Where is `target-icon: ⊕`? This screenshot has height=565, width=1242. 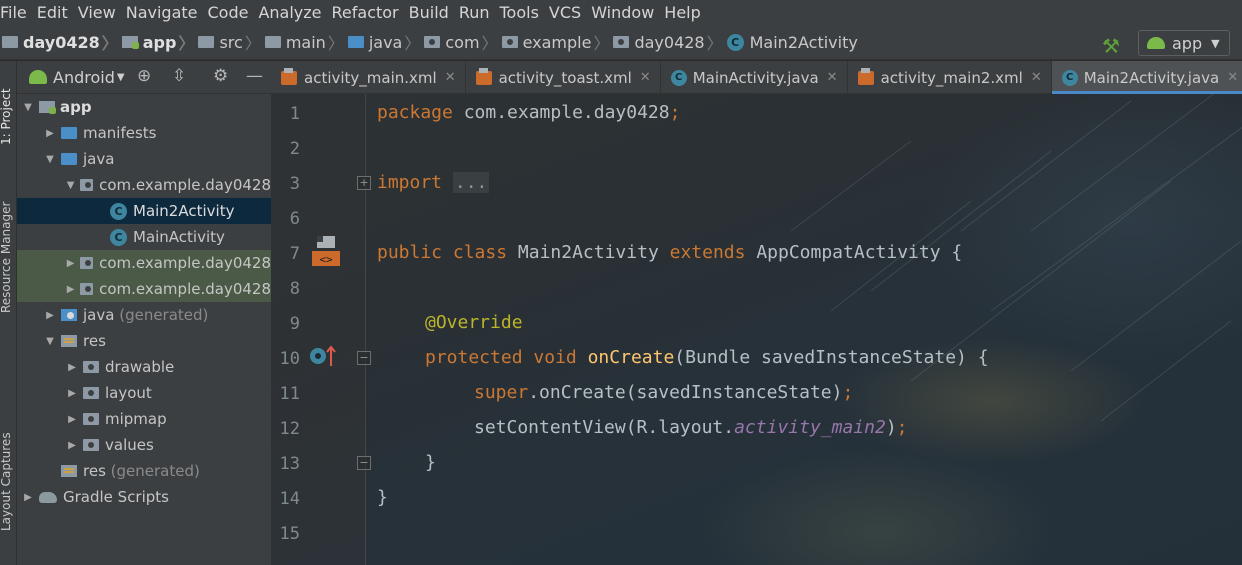 target-icon: ⊕ is located at coordinates (144, 76).